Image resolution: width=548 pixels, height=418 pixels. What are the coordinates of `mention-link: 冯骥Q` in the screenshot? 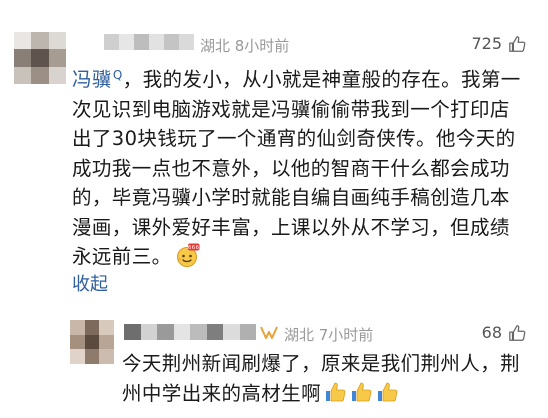 It's located at (97, 79).